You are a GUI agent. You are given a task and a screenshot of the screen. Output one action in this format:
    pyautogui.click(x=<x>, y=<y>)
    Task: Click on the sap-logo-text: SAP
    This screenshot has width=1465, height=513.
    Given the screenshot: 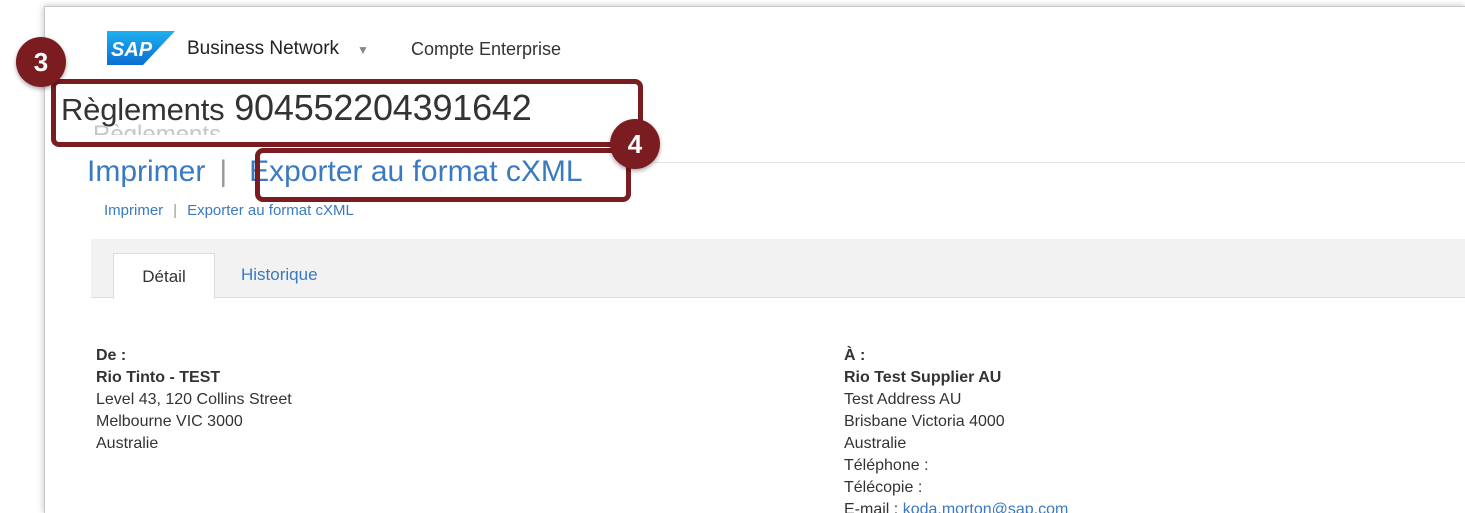 What is the action you would take?
    pyautogui.click(x=132, y=50)
    